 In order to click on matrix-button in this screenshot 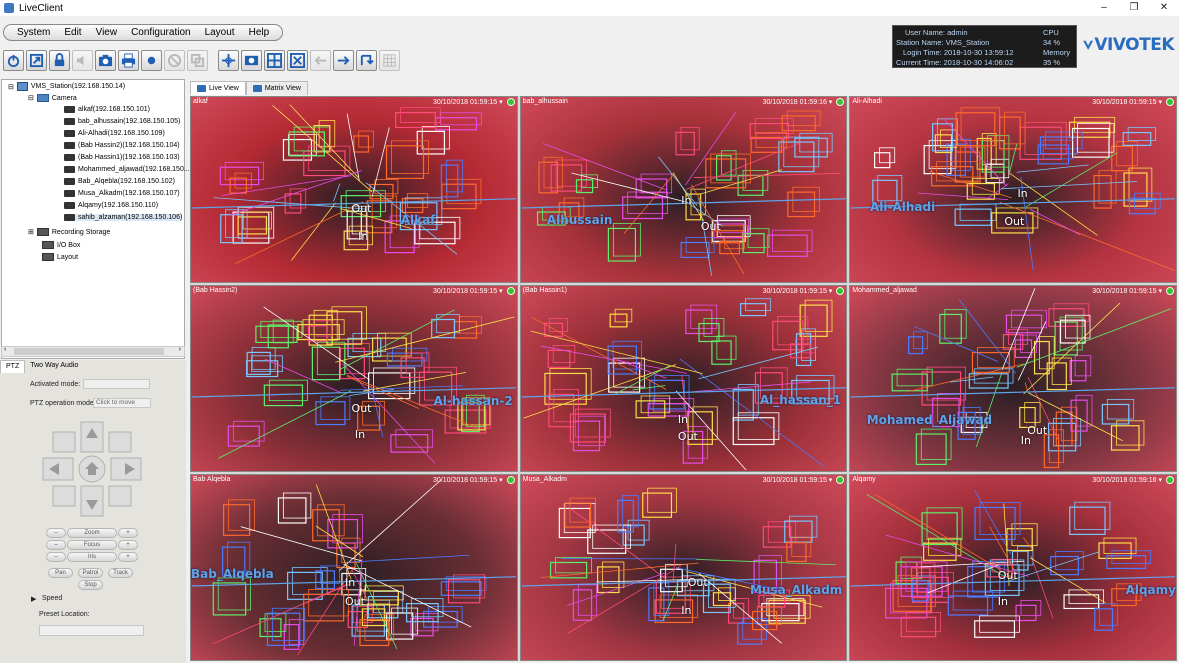, I will do `click(389, 60)`.